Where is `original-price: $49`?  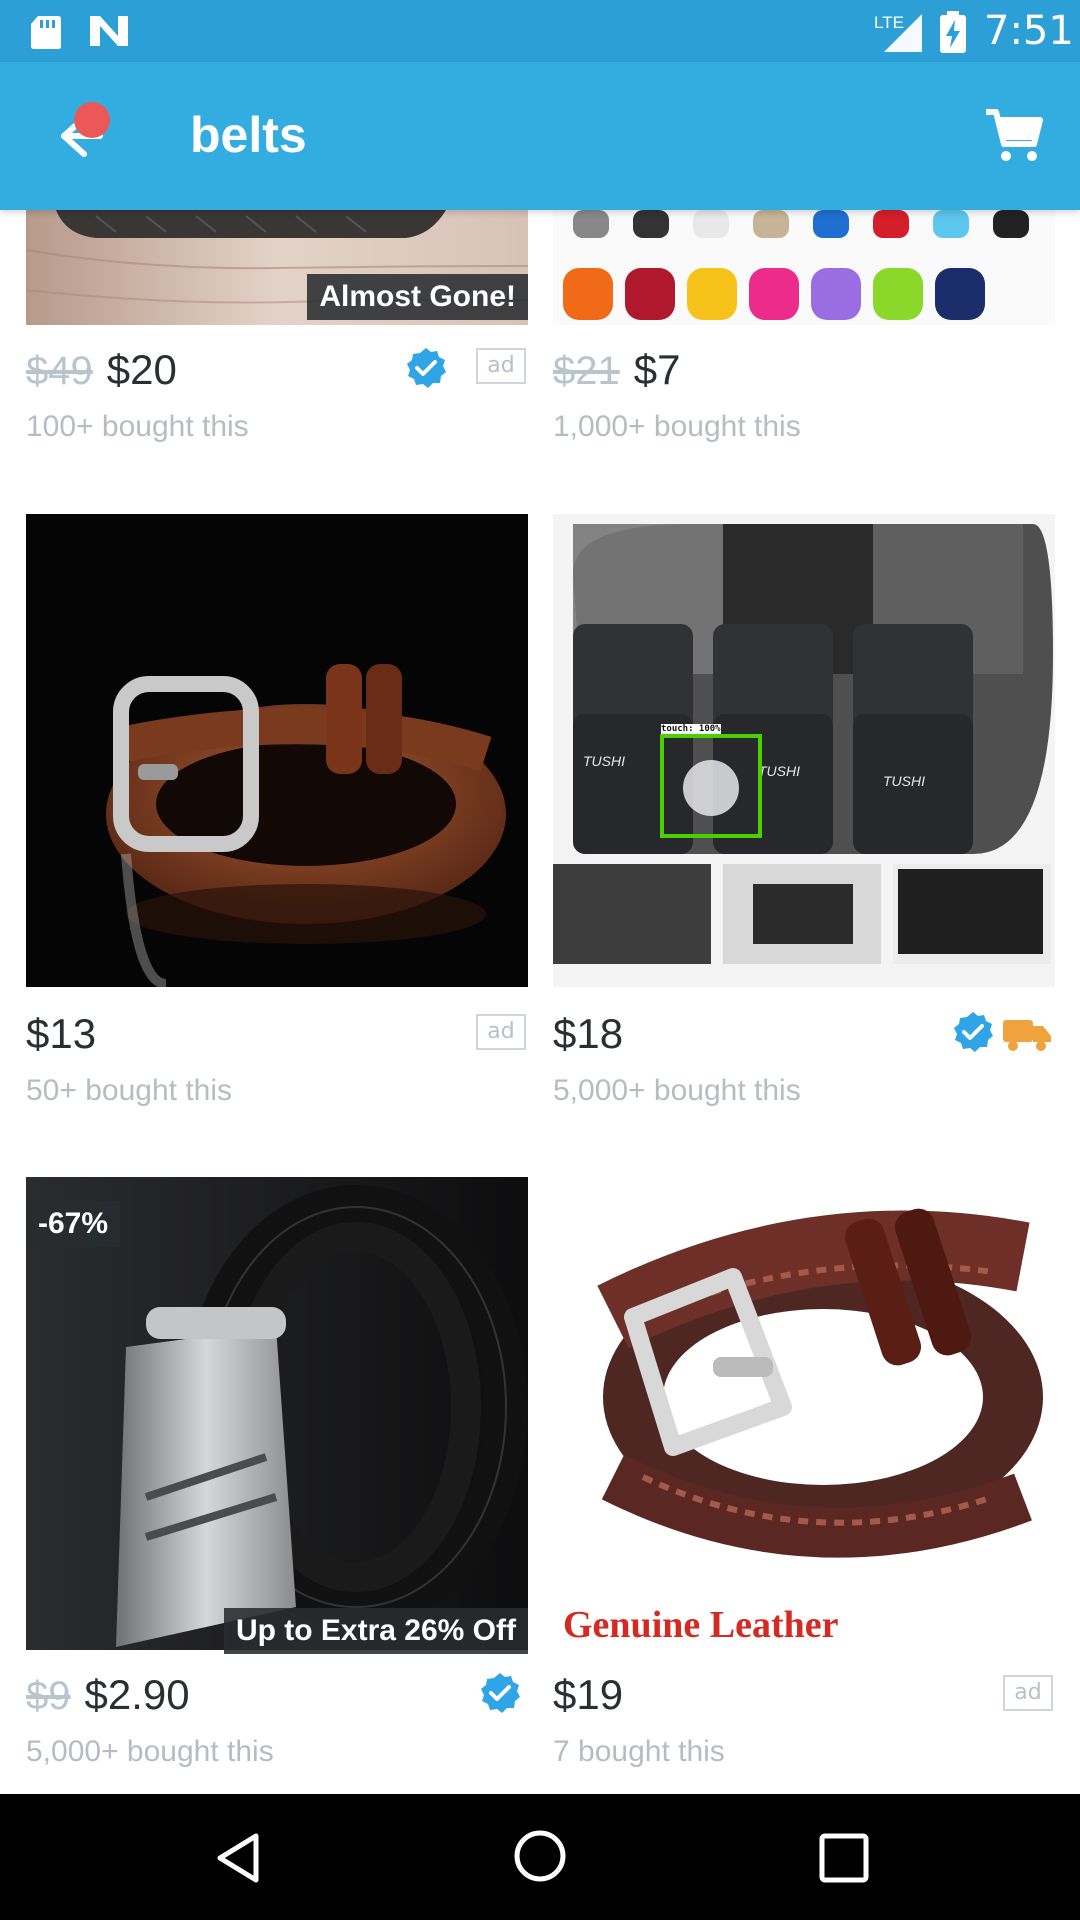
original-price: $49 is located at coordinates (59, 371).